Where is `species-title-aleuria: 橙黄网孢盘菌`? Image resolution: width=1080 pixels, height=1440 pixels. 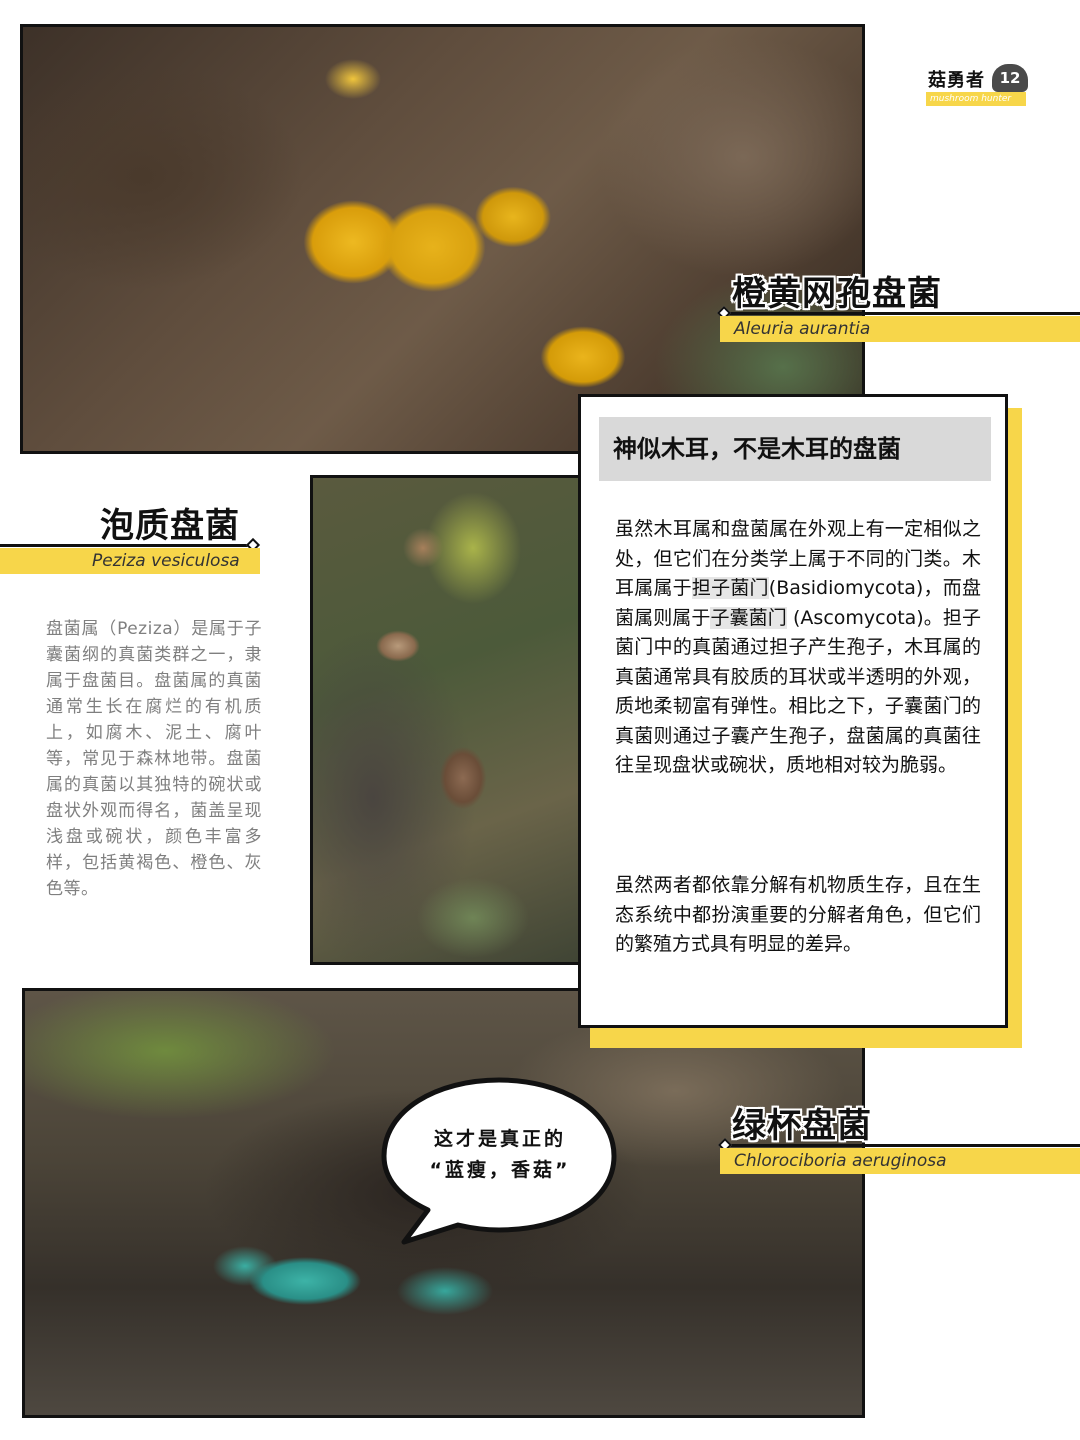
species-title-aleuria: 橙黄网孢盘菌 is located at coordinates (837, 294).